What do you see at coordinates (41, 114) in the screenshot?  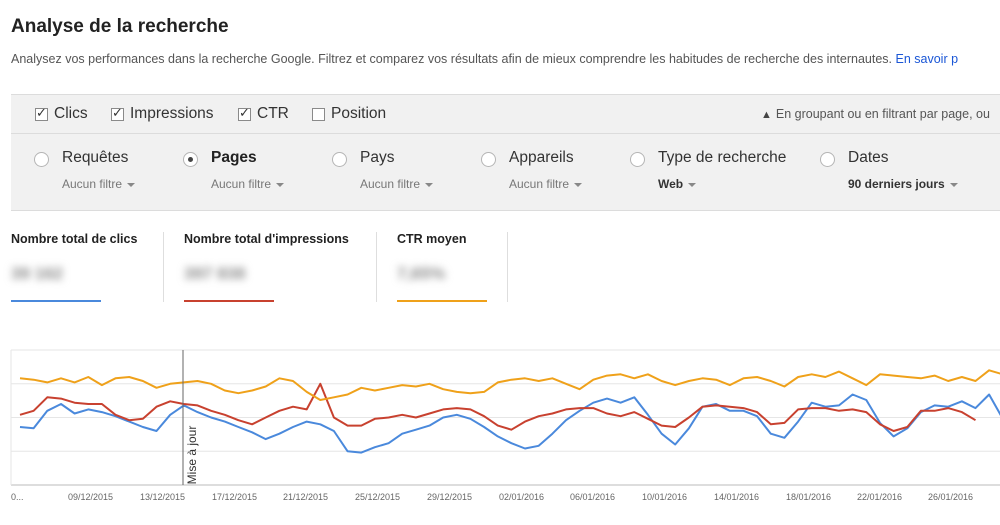 I see `clicks-checkbox-box` at bounding box center [41, 114].